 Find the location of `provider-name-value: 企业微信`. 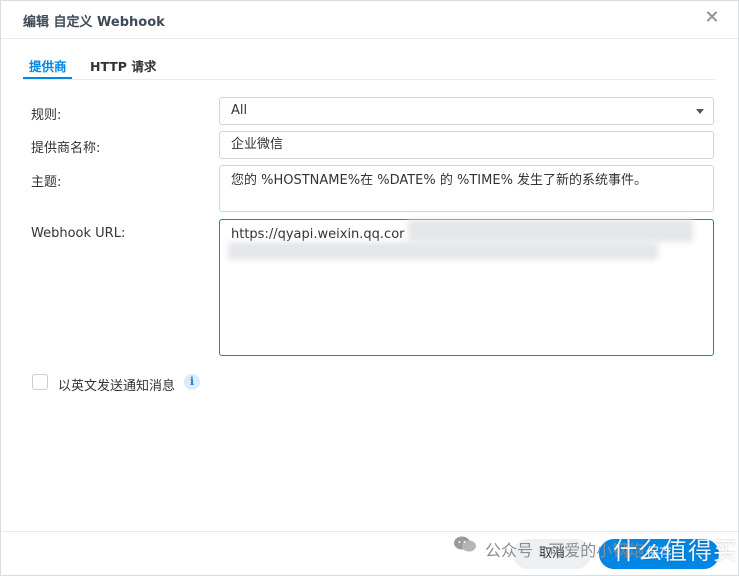

provider-name-value: 企业微信 is located at coordinates (257, 144).